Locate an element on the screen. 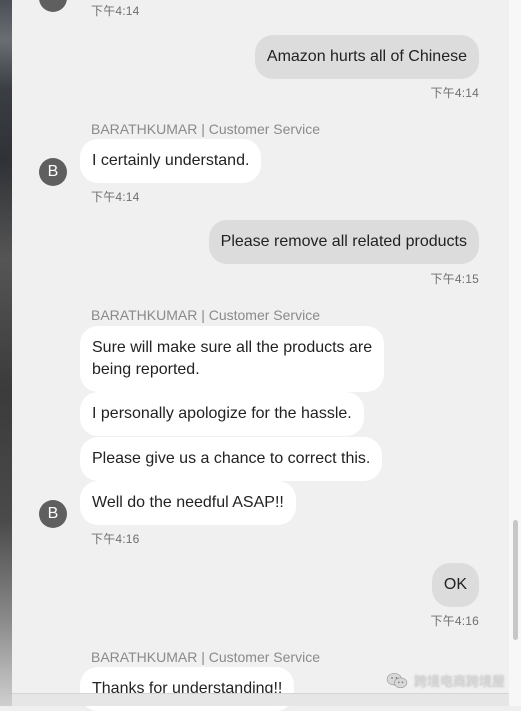 The width and height of the screenshot is (521, 711). timestamp: 下午4:15 is located at coordinates (454, 279).